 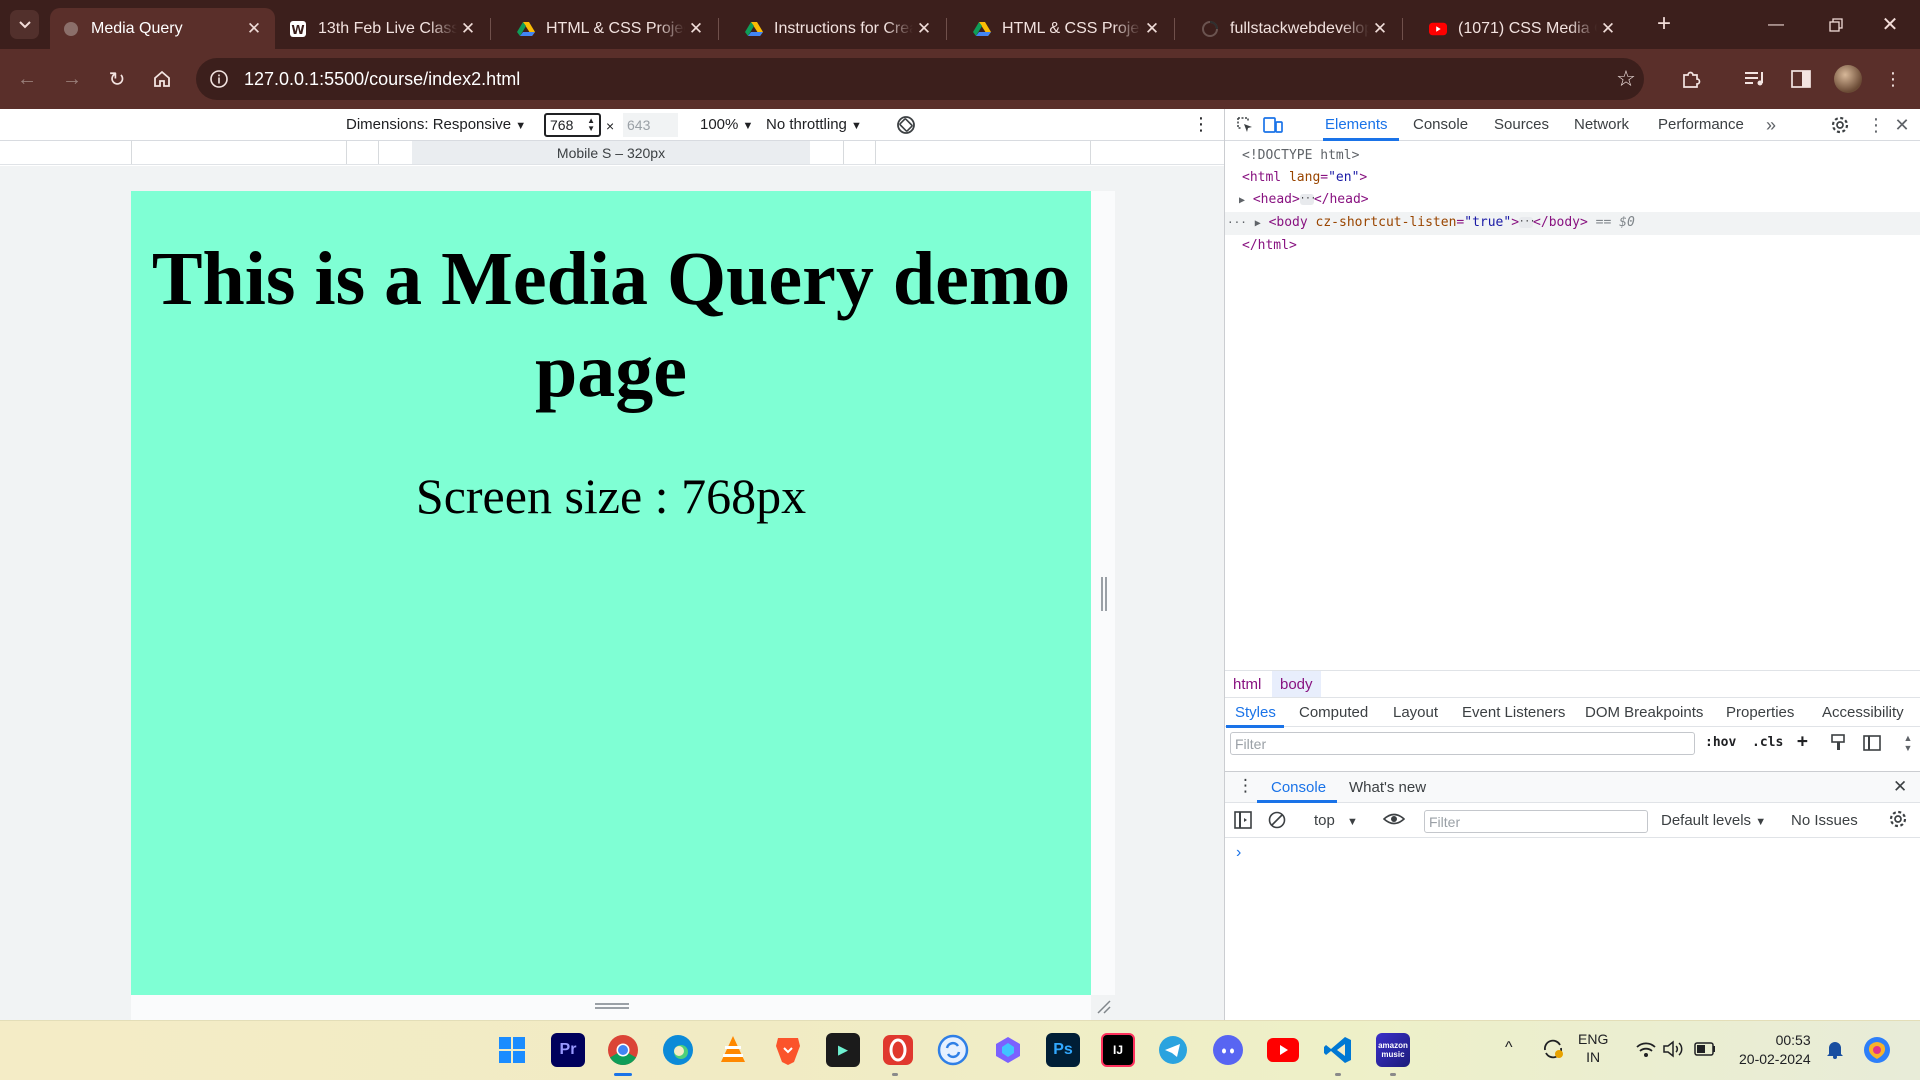 What do you see at coordinates (383, 28) in the screenshot?
I see `tab-live-class: W 13th Feb Live Class Ja ✕` at bounding box center [383, 28].